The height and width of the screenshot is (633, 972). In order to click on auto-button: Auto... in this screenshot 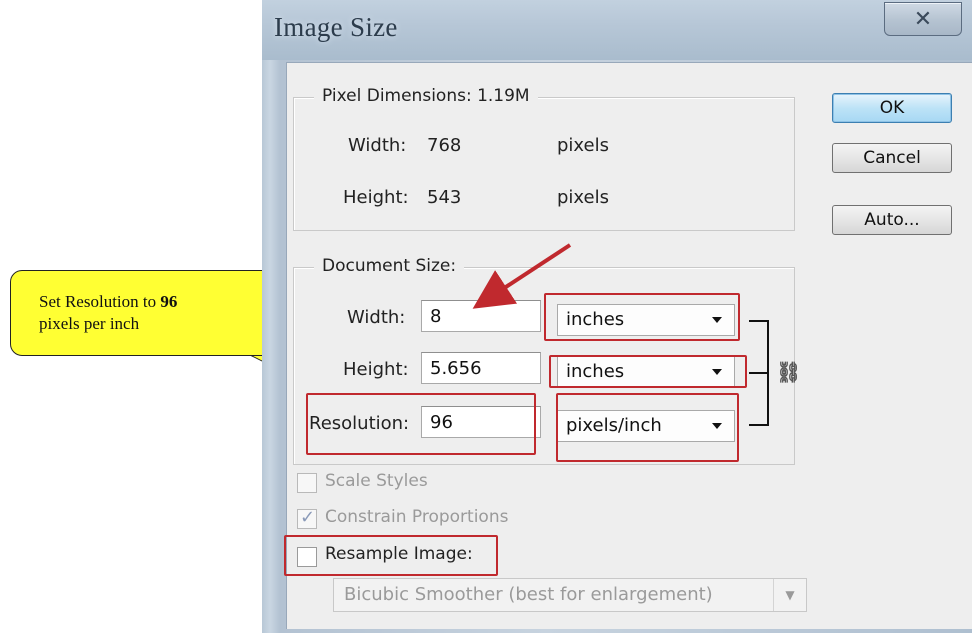, I will do `click(892, 220)`.